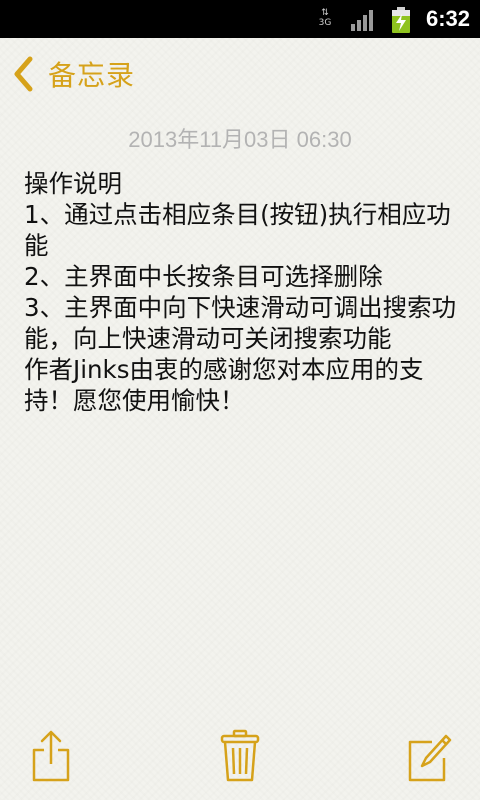  What do you see at coordinates (401, 20) in the screenshot?
I see `battery-charging-icon` at bounding box center [401, 20].